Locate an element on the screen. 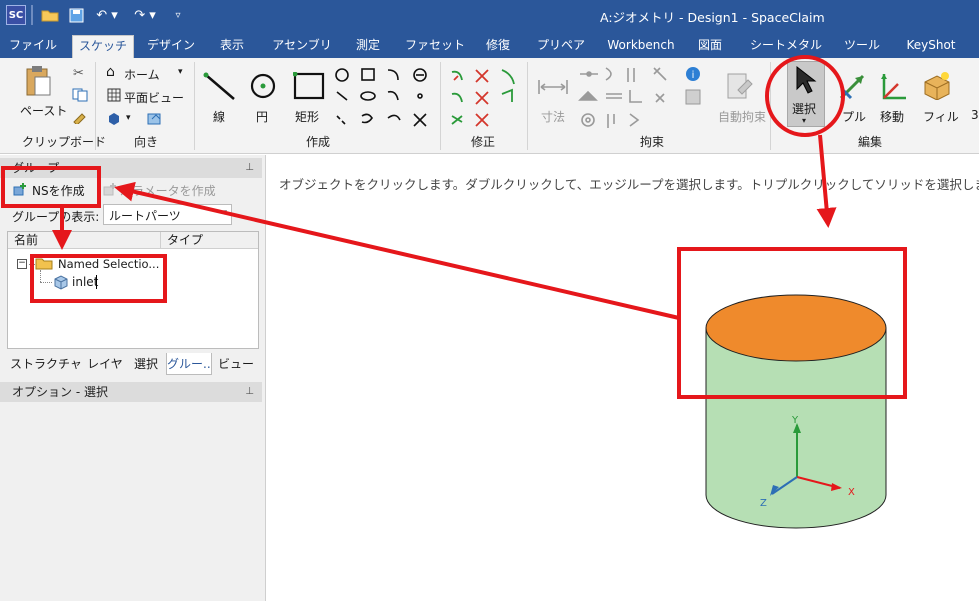 This screenshot has width=979, height=601. tab-keyshot: KeyShot is located at coordinates (931, 46).